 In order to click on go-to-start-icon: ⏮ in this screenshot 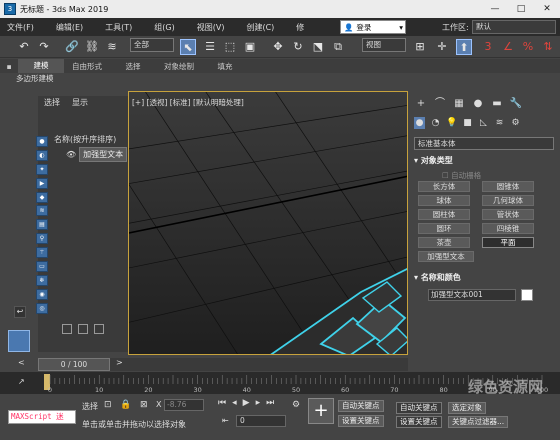, I will do `click(222, 403)`.